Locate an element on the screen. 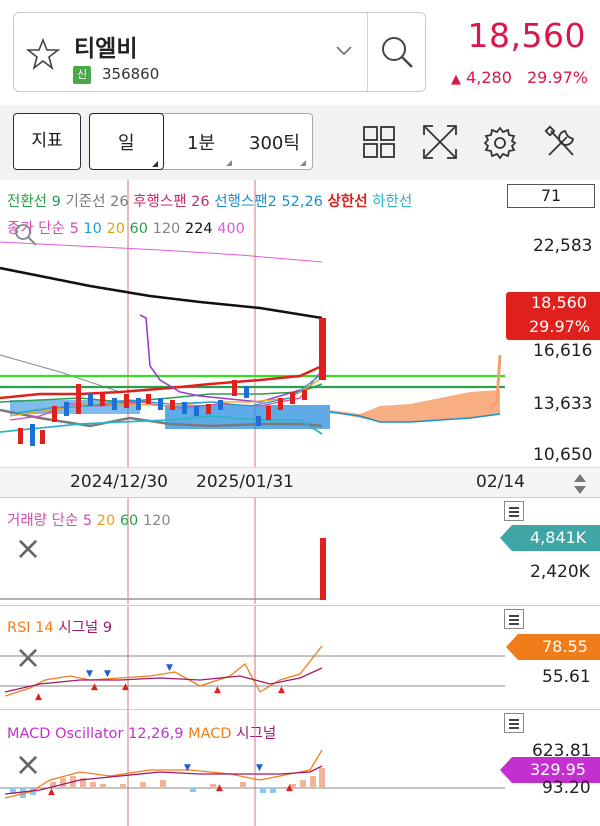 The image size is (600, 826). search-divider is located at coordinates (367, 52).